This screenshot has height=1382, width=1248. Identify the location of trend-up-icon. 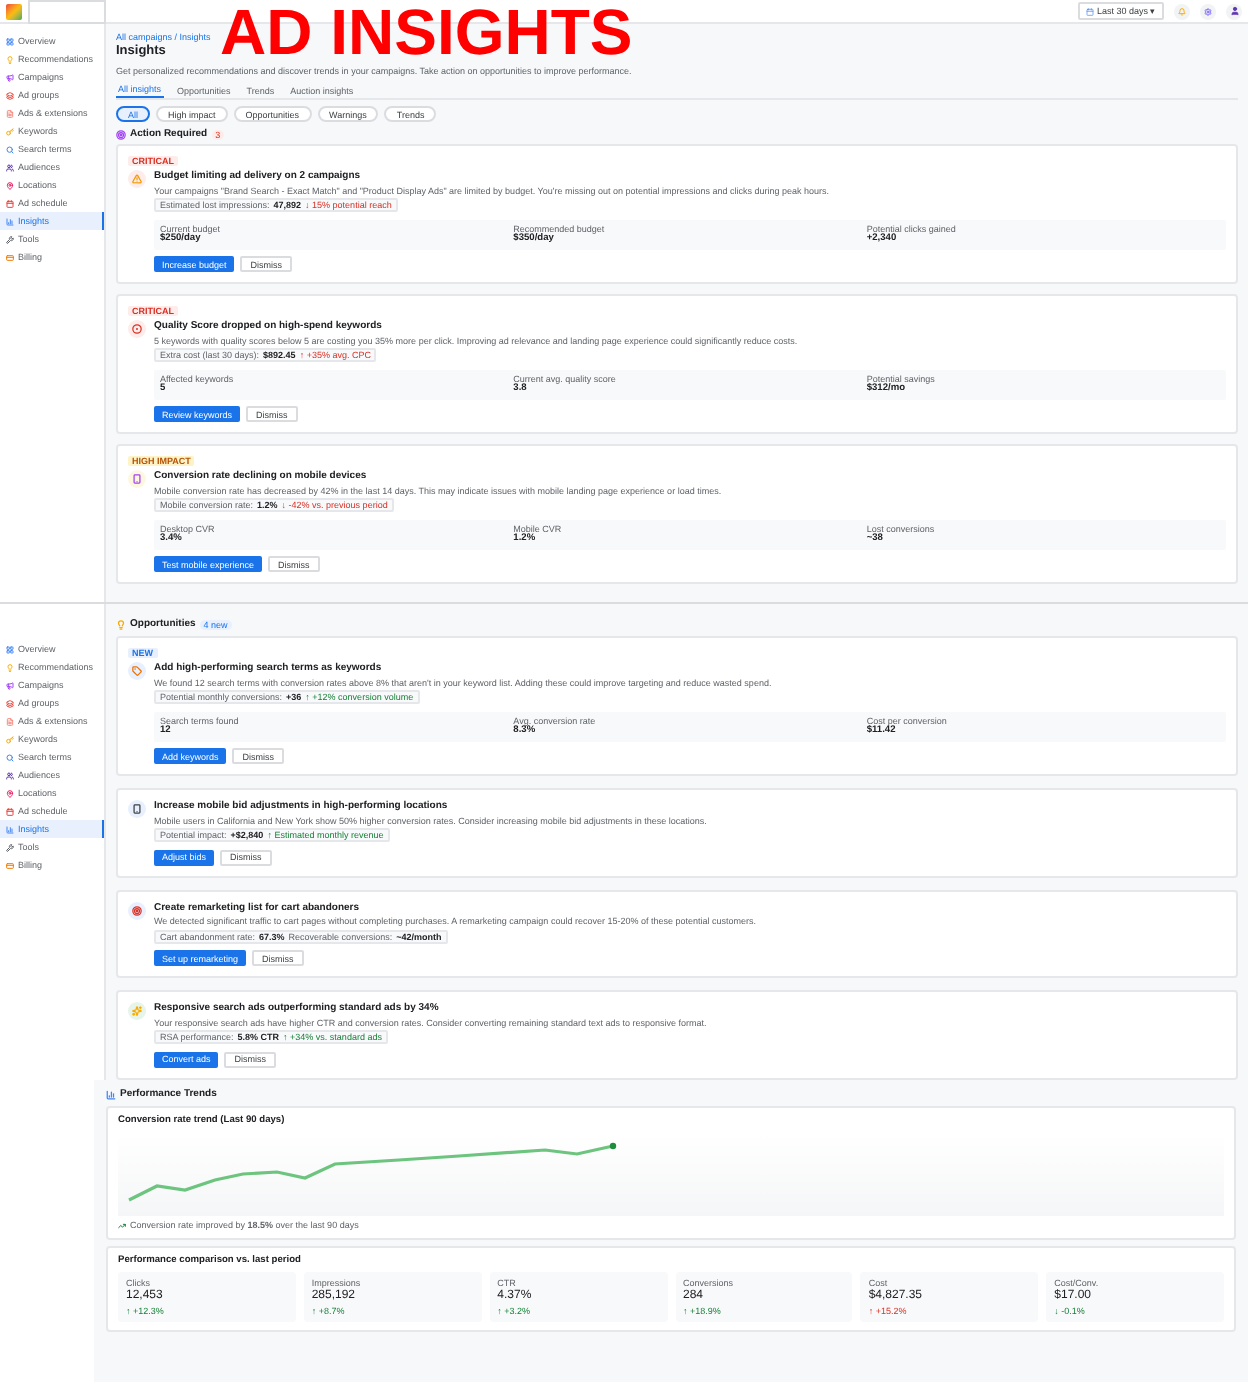
(122, 1225).